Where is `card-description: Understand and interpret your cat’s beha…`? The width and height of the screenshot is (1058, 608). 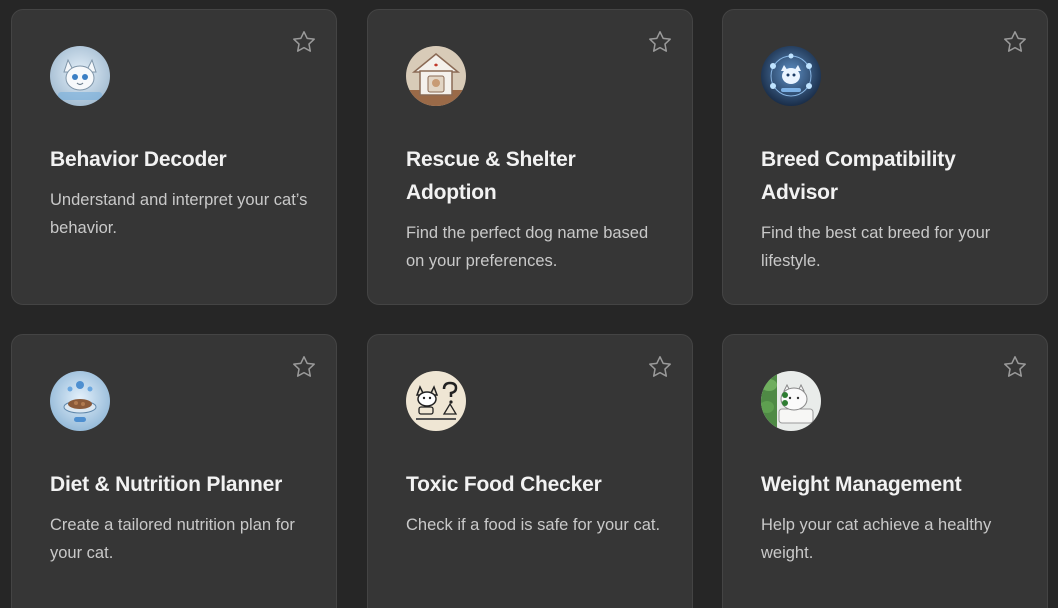
card-description: Understand and interpret your cat’s beha… is located at coordinates (179, 214).